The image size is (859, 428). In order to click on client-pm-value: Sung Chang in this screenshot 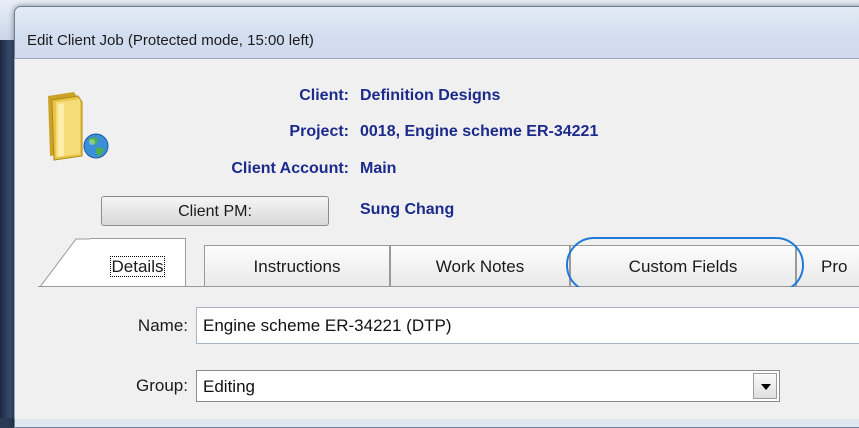, I will do `click(407, 209)`.